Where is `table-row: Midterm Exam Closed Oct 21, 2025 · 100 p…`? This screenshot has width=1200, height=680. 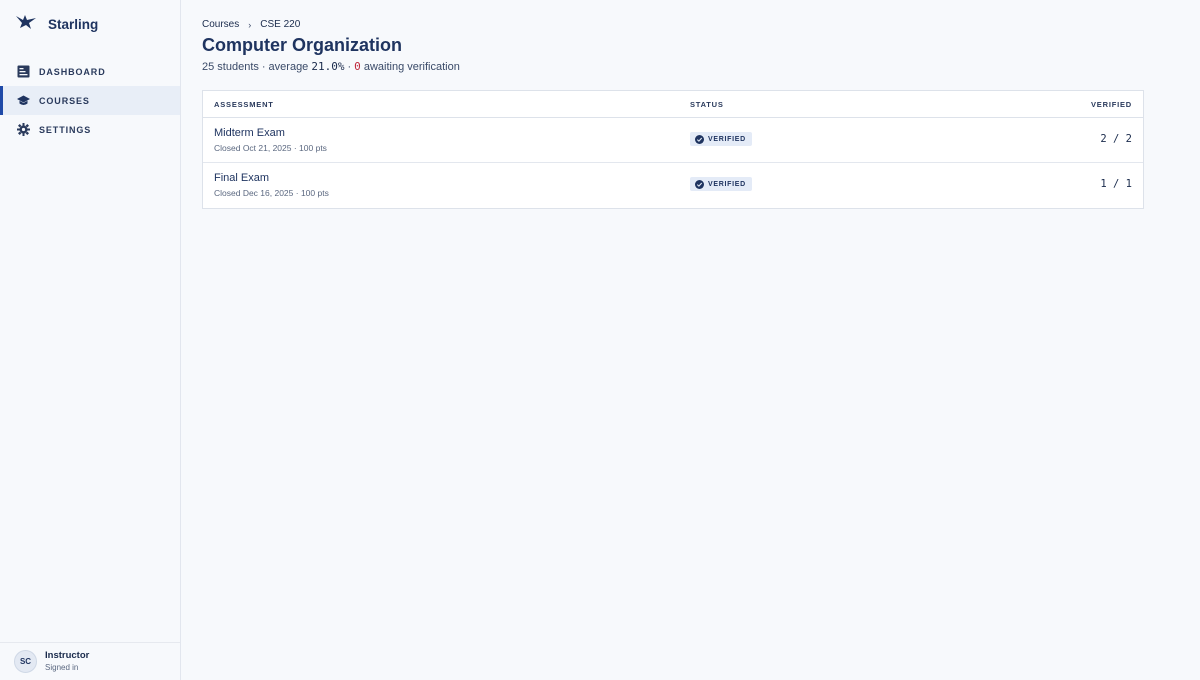 table-row: Midterm Exam Closed Oct 21, 2025 · 100 p… is located at coordinates (673, 140).